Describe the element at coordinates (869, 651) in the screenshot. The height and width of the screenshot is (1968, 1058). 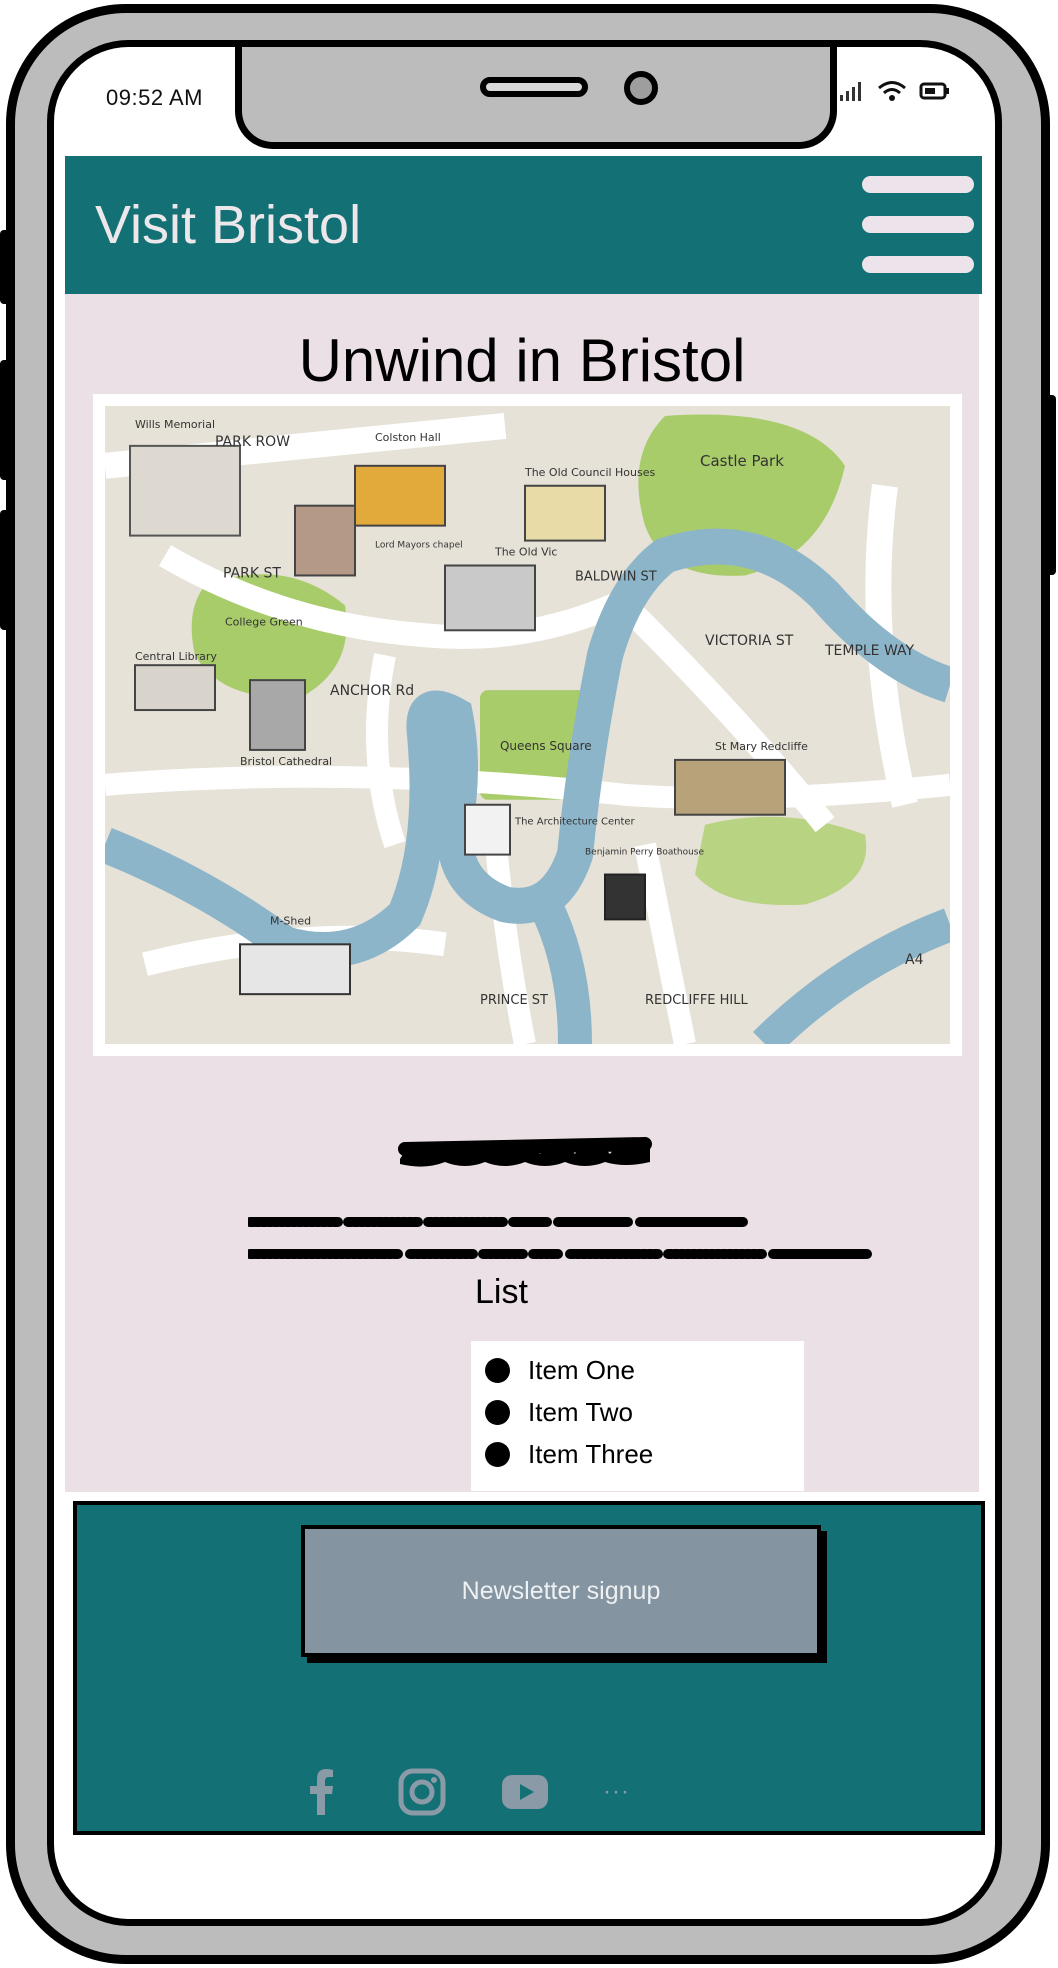
I see `map-label: TEMPLE WAY` at that location.